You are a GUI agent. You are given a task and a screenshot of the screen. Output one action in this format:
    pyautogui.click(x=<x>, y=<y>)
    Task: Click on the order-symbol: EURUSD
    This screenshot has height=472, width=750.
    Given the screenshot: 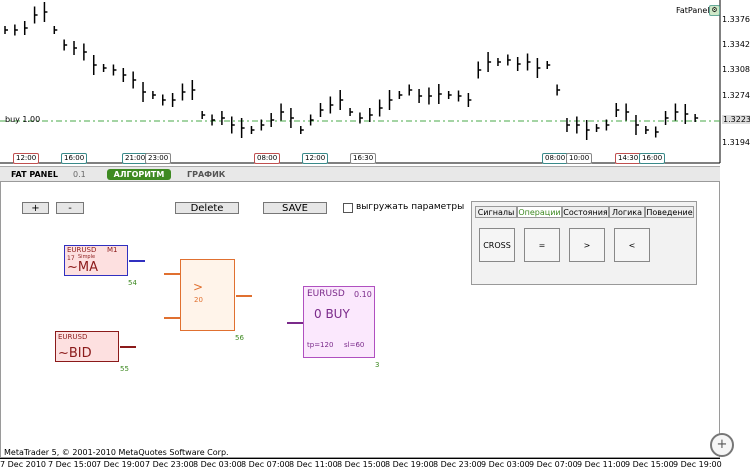 What is the action you would take?
    pyautogui.click(x=326, y=294)
    